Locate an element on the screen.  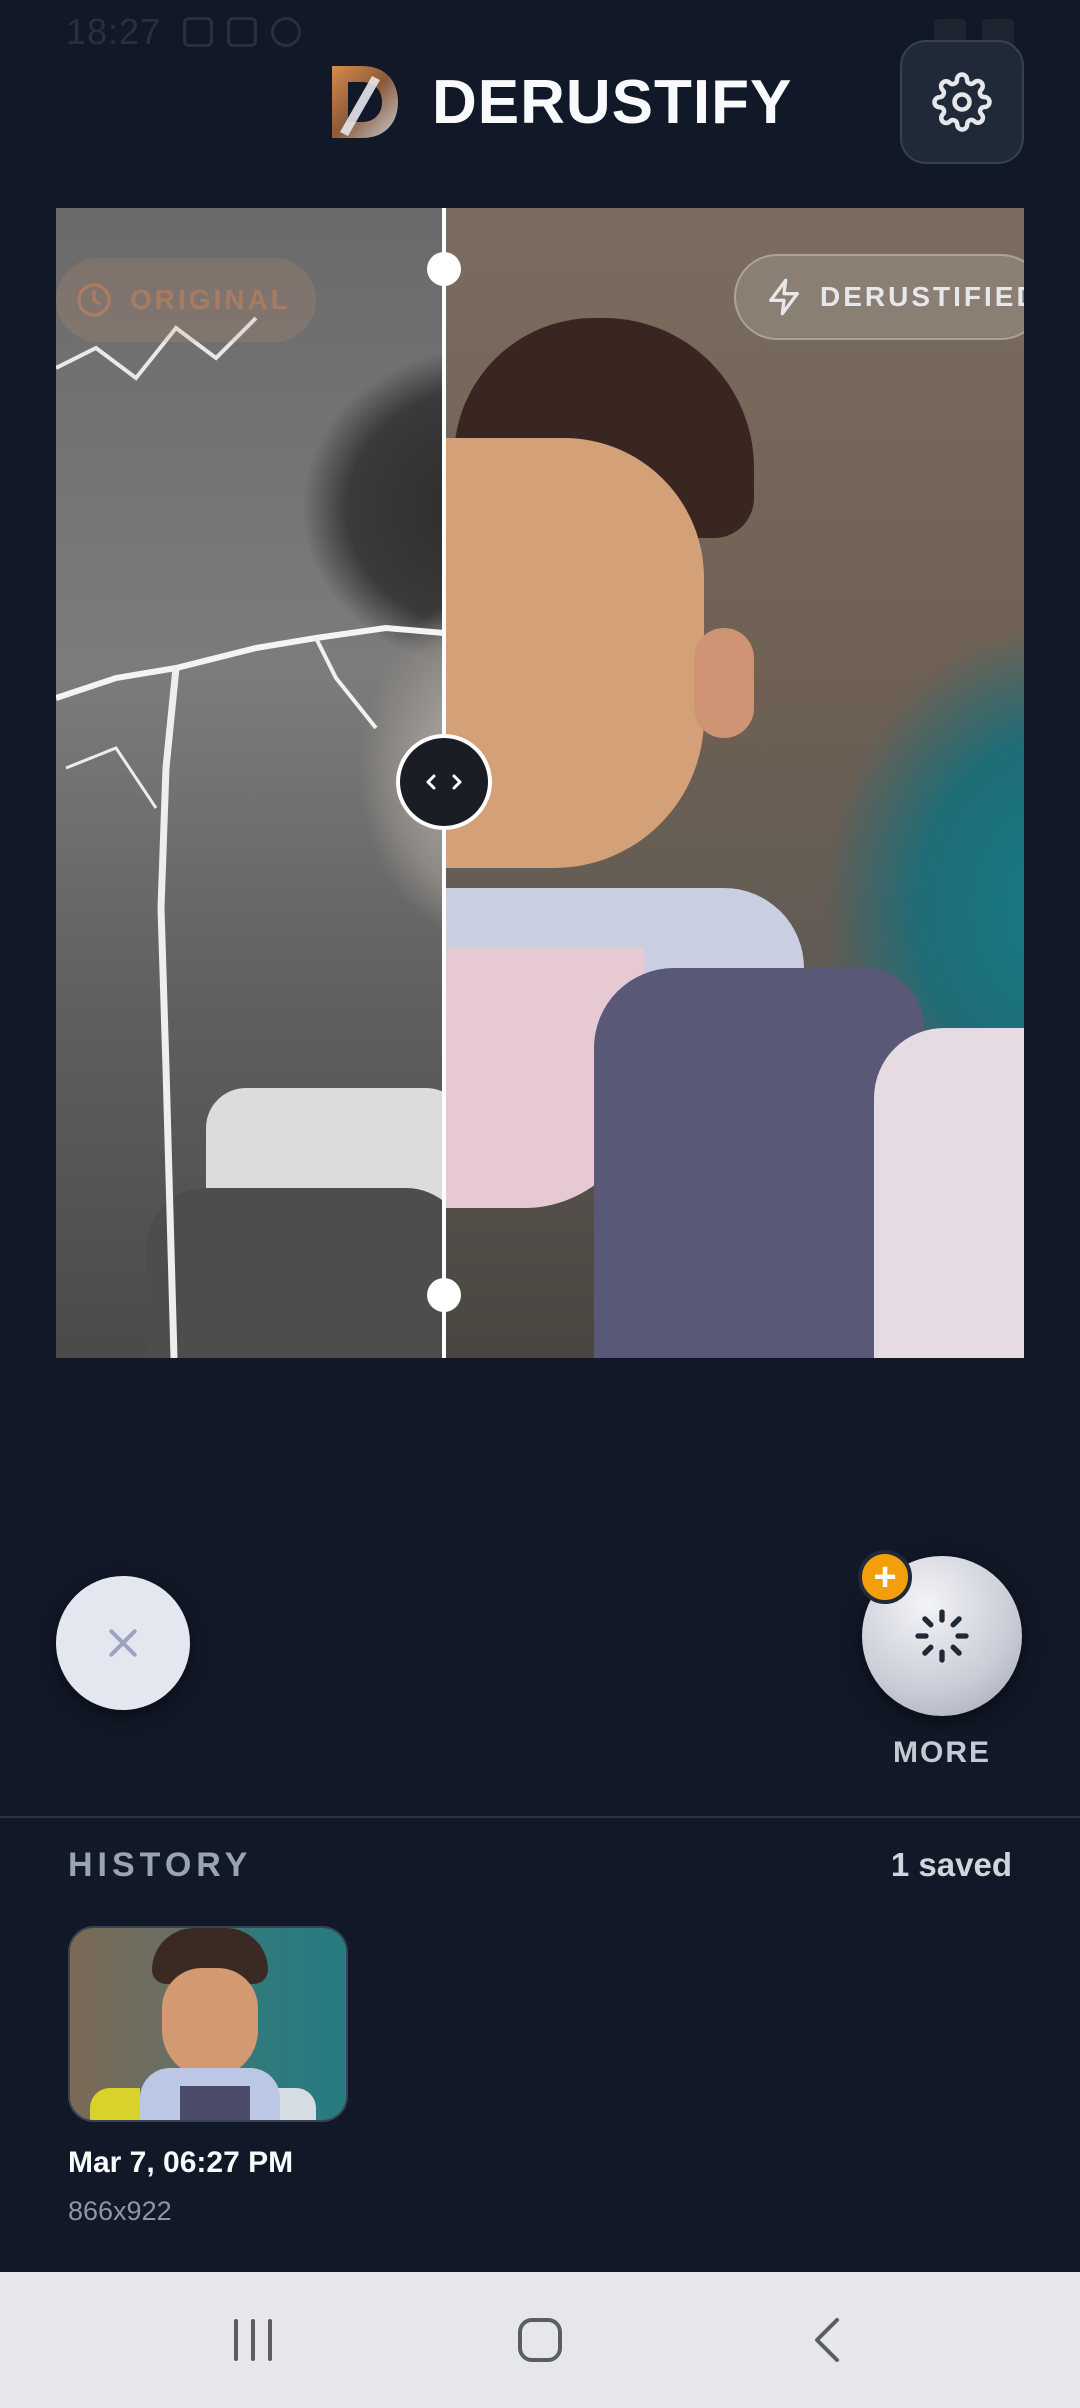
recent-apps-button is located at coordinates (253, 2340).